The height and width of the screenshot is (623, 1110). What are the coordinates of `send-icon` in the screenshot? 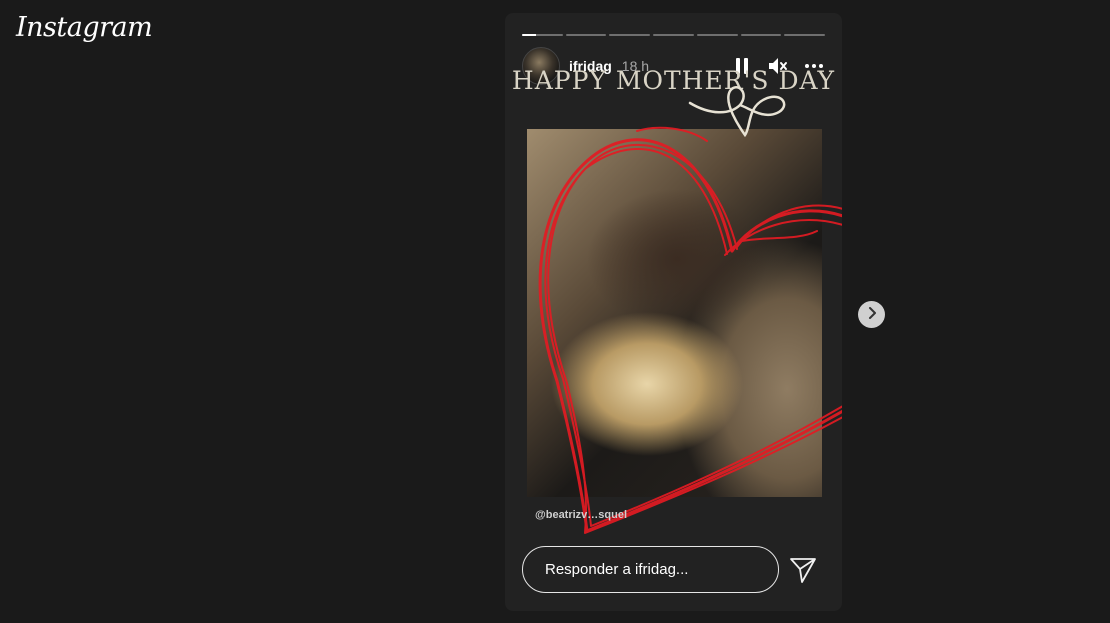 It's located at (803, 570).